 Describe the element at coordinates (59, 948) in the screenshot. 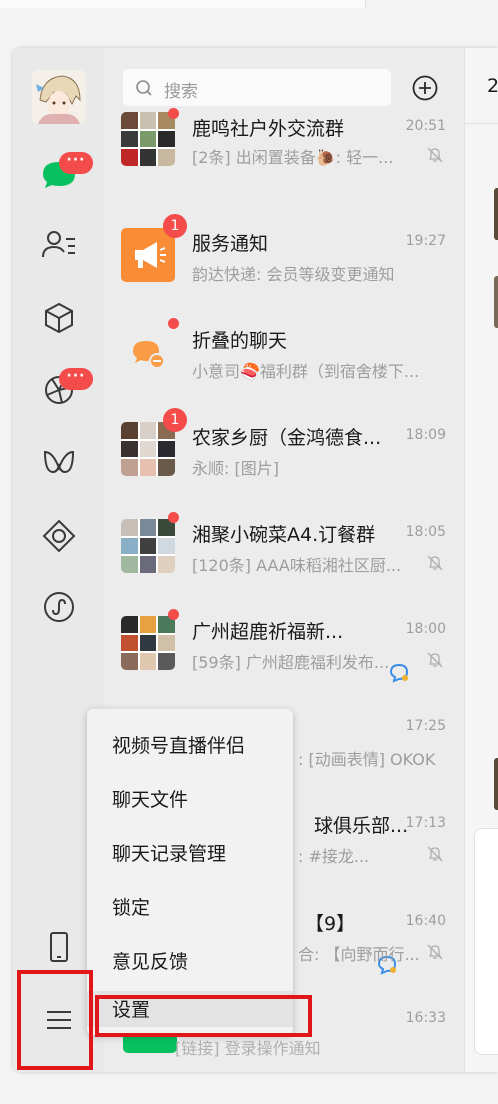

I see `phone-icon` at that location.